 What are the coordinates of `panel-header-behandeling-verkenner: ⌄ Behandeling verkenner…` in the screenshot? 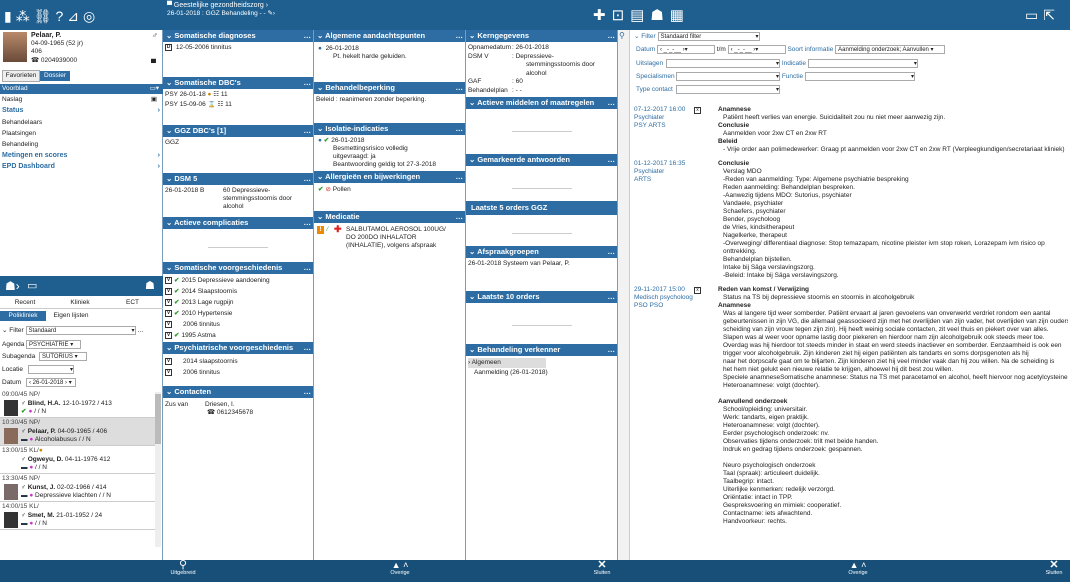 It's located at (541, 349).